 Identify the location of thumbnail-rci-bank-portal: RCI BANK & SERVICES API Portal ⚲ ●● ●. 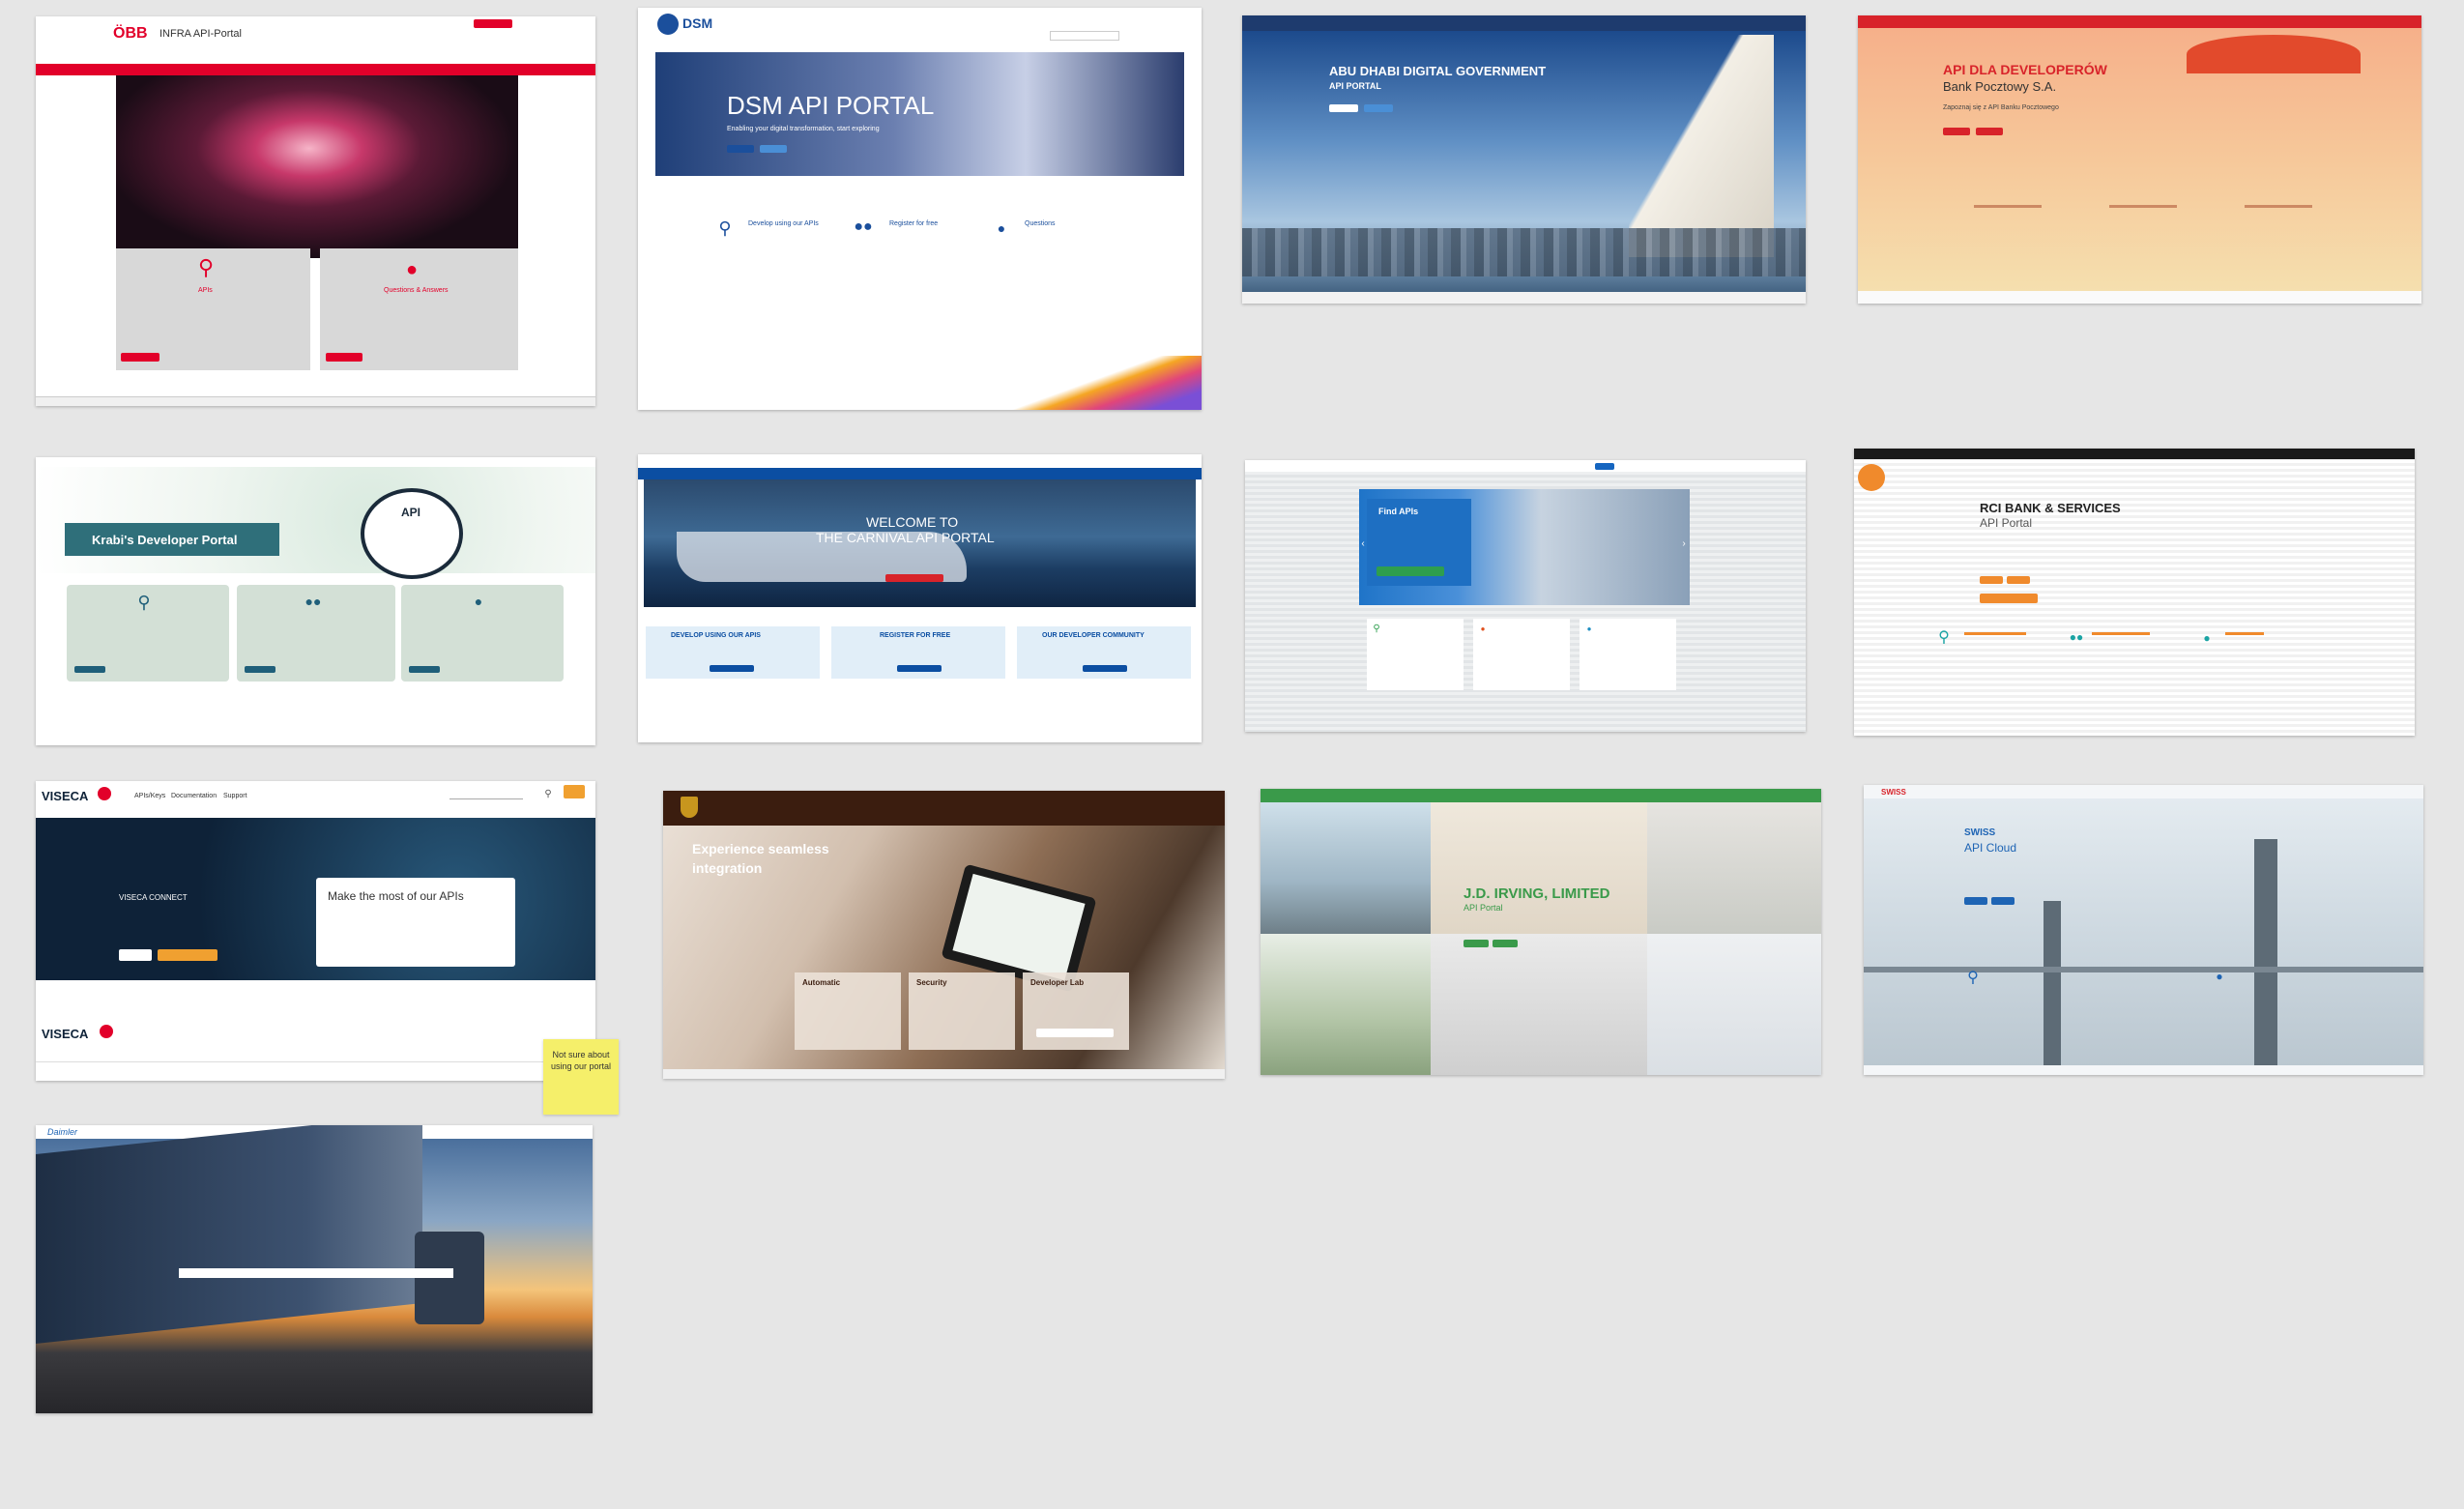
(2134, 592).